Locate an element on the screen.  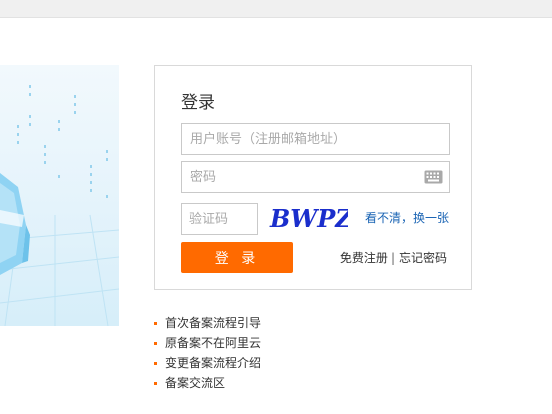
banner-illustration is located at coordinates (59, 195).